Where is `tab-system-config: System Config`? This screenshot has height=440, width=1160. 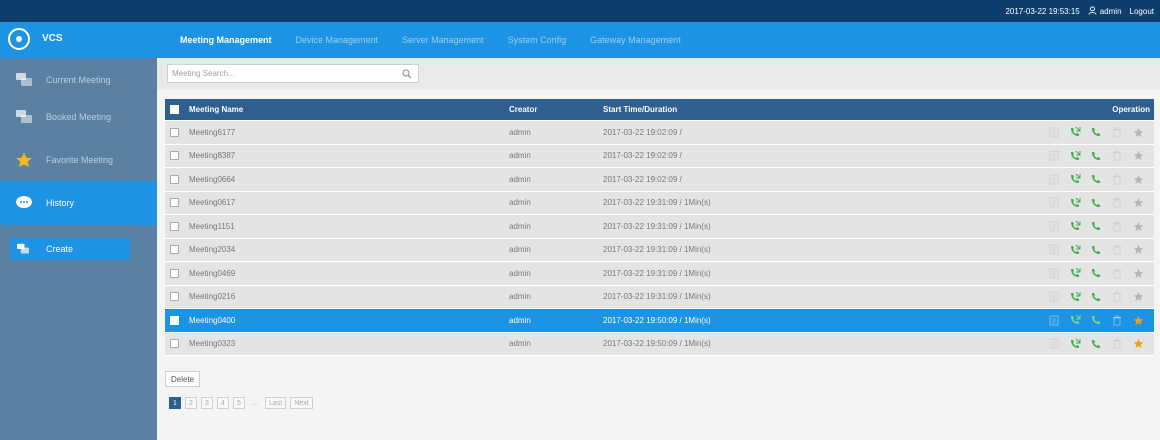
tab-system-config: System Config is located at coordinates (537, 40).